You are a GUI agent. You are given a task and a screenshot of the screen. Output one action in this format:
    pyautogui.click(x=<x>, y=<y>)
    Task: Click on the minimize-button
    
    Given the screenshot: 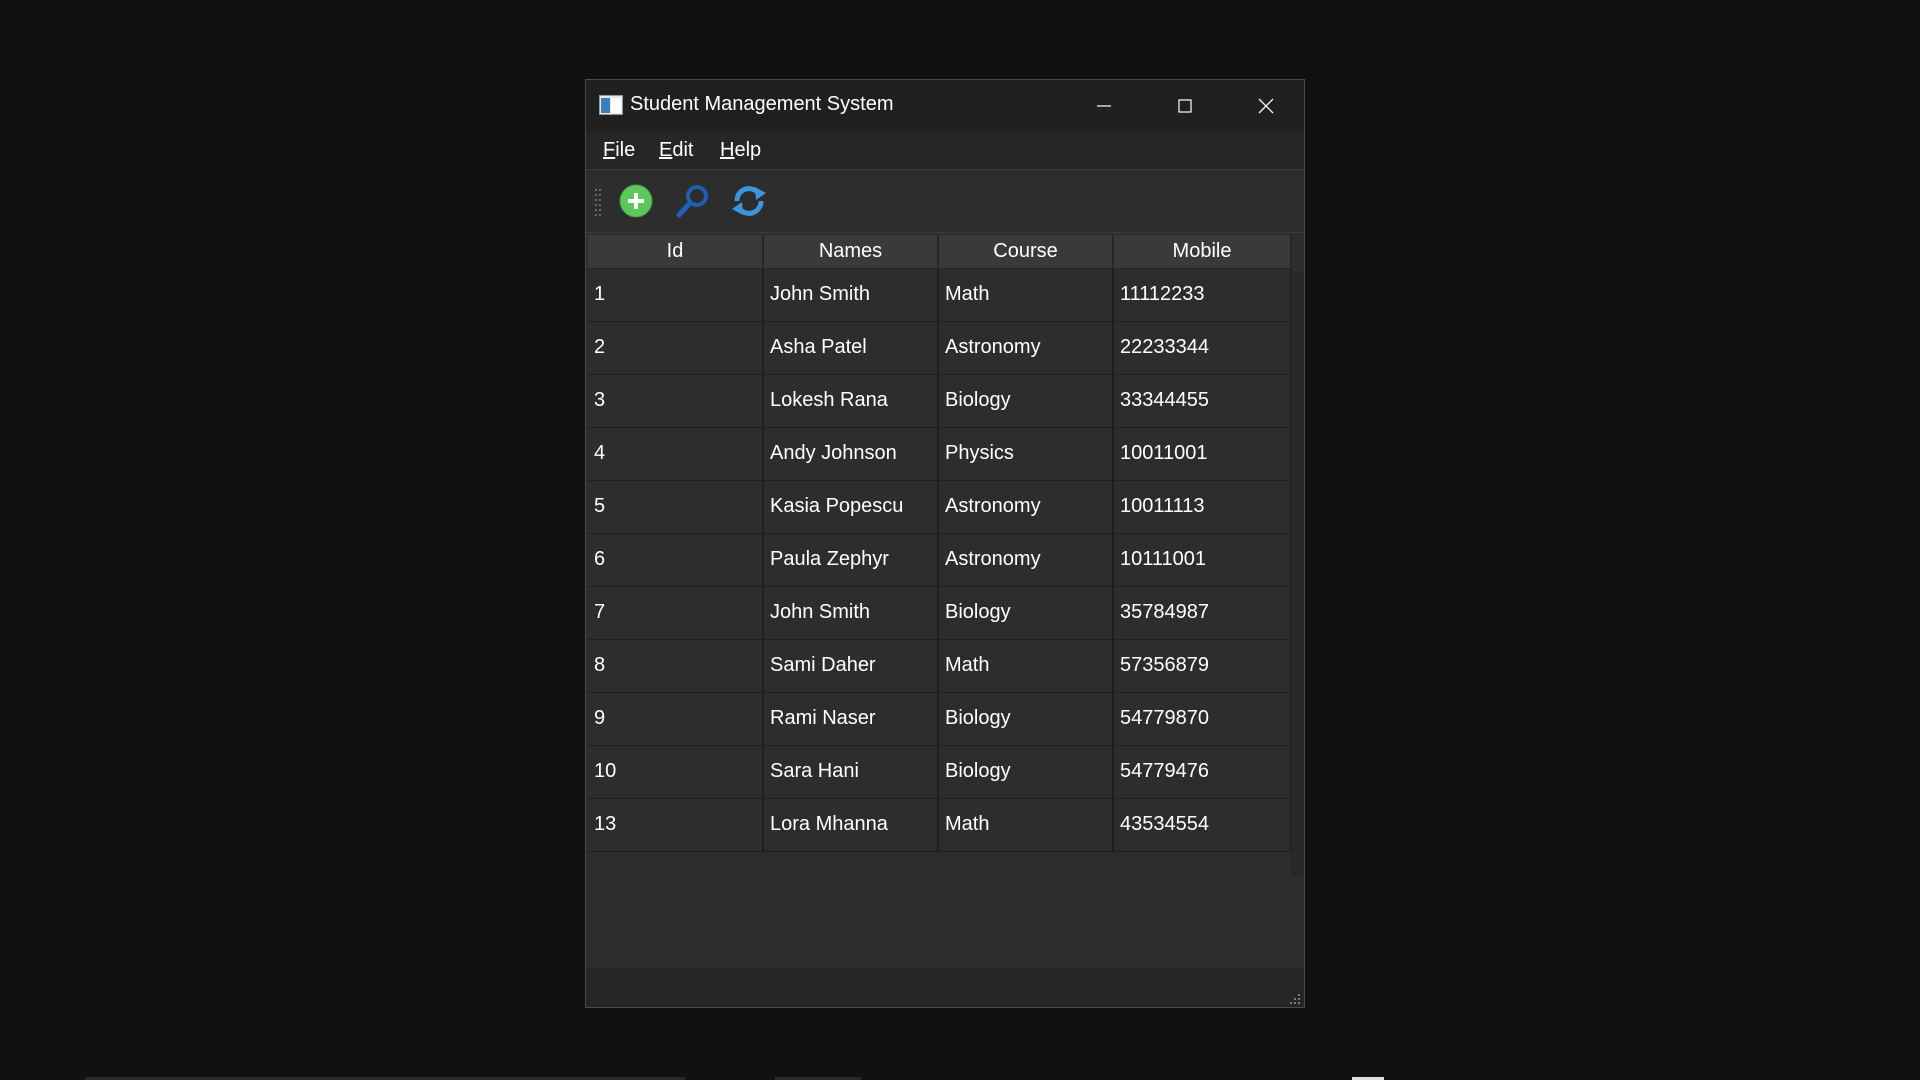 What is the action you would take?
    pyautogui.click(x=1104, y=105)
    